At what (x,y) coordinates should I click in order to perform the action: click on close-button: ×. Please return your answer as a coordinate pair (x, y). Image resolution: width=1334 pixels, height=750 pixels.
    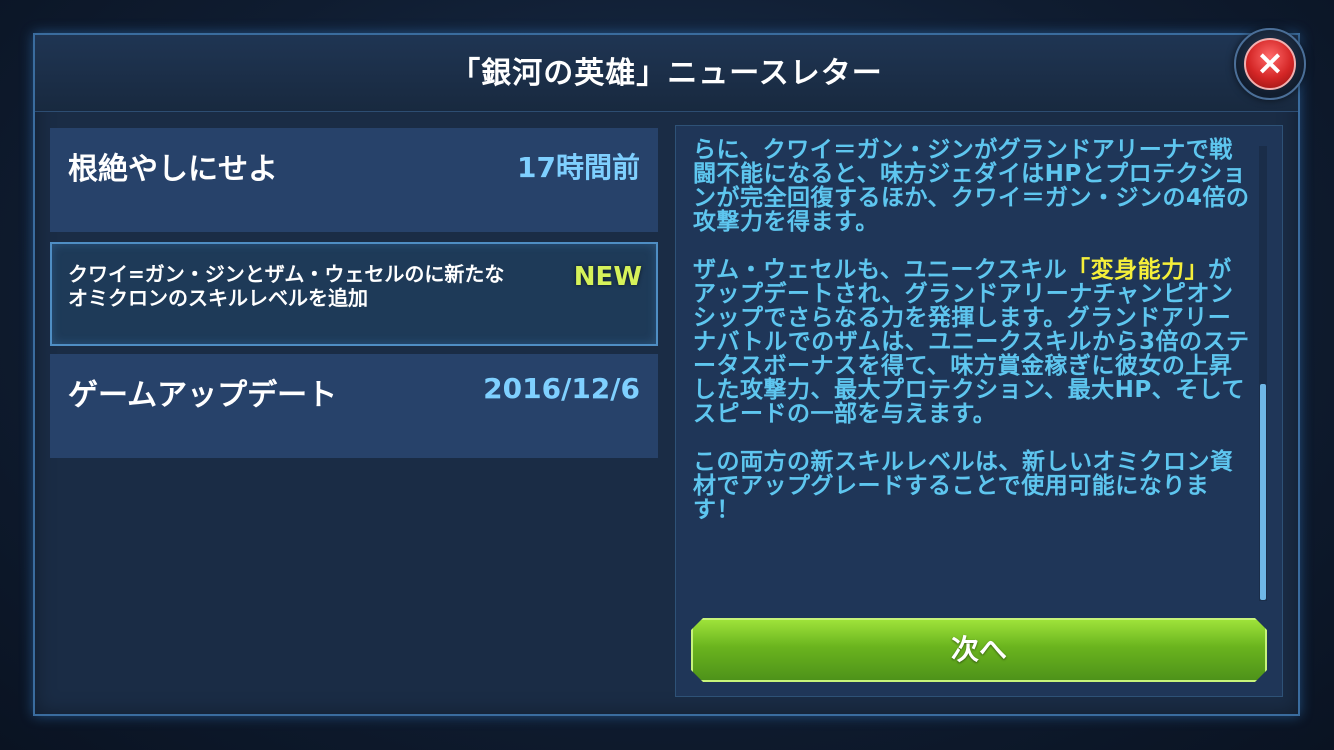
    Looking at the image, I should click on (1270, 64).